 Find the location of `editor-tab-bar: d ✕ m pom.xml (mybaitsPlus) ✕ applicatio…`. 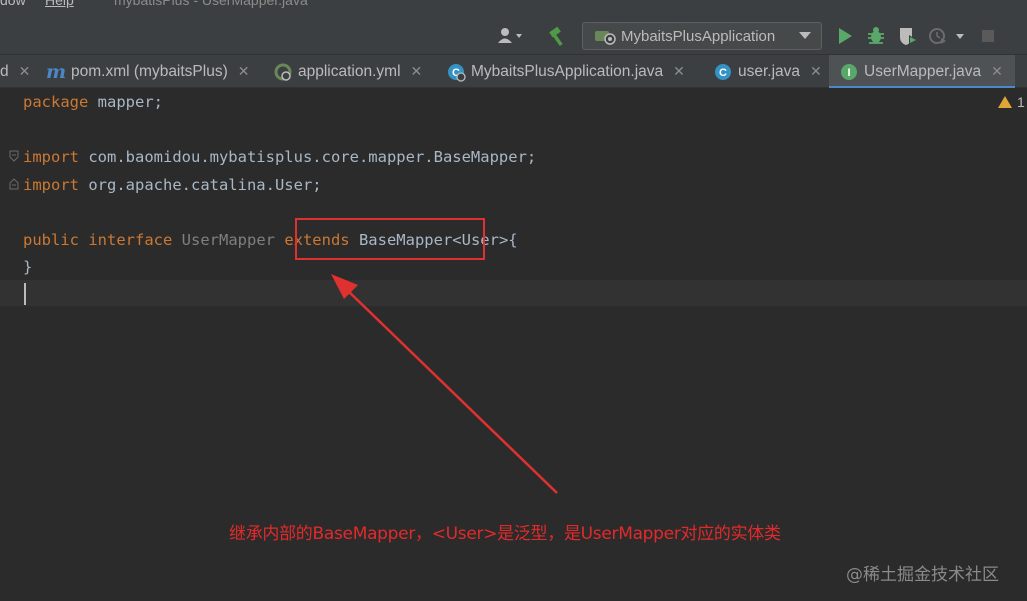

editor-tab-bar: d ✕ m pom.xml (mybaitsPlus) ✕ applicatio… is located at coordinates (513, 71).